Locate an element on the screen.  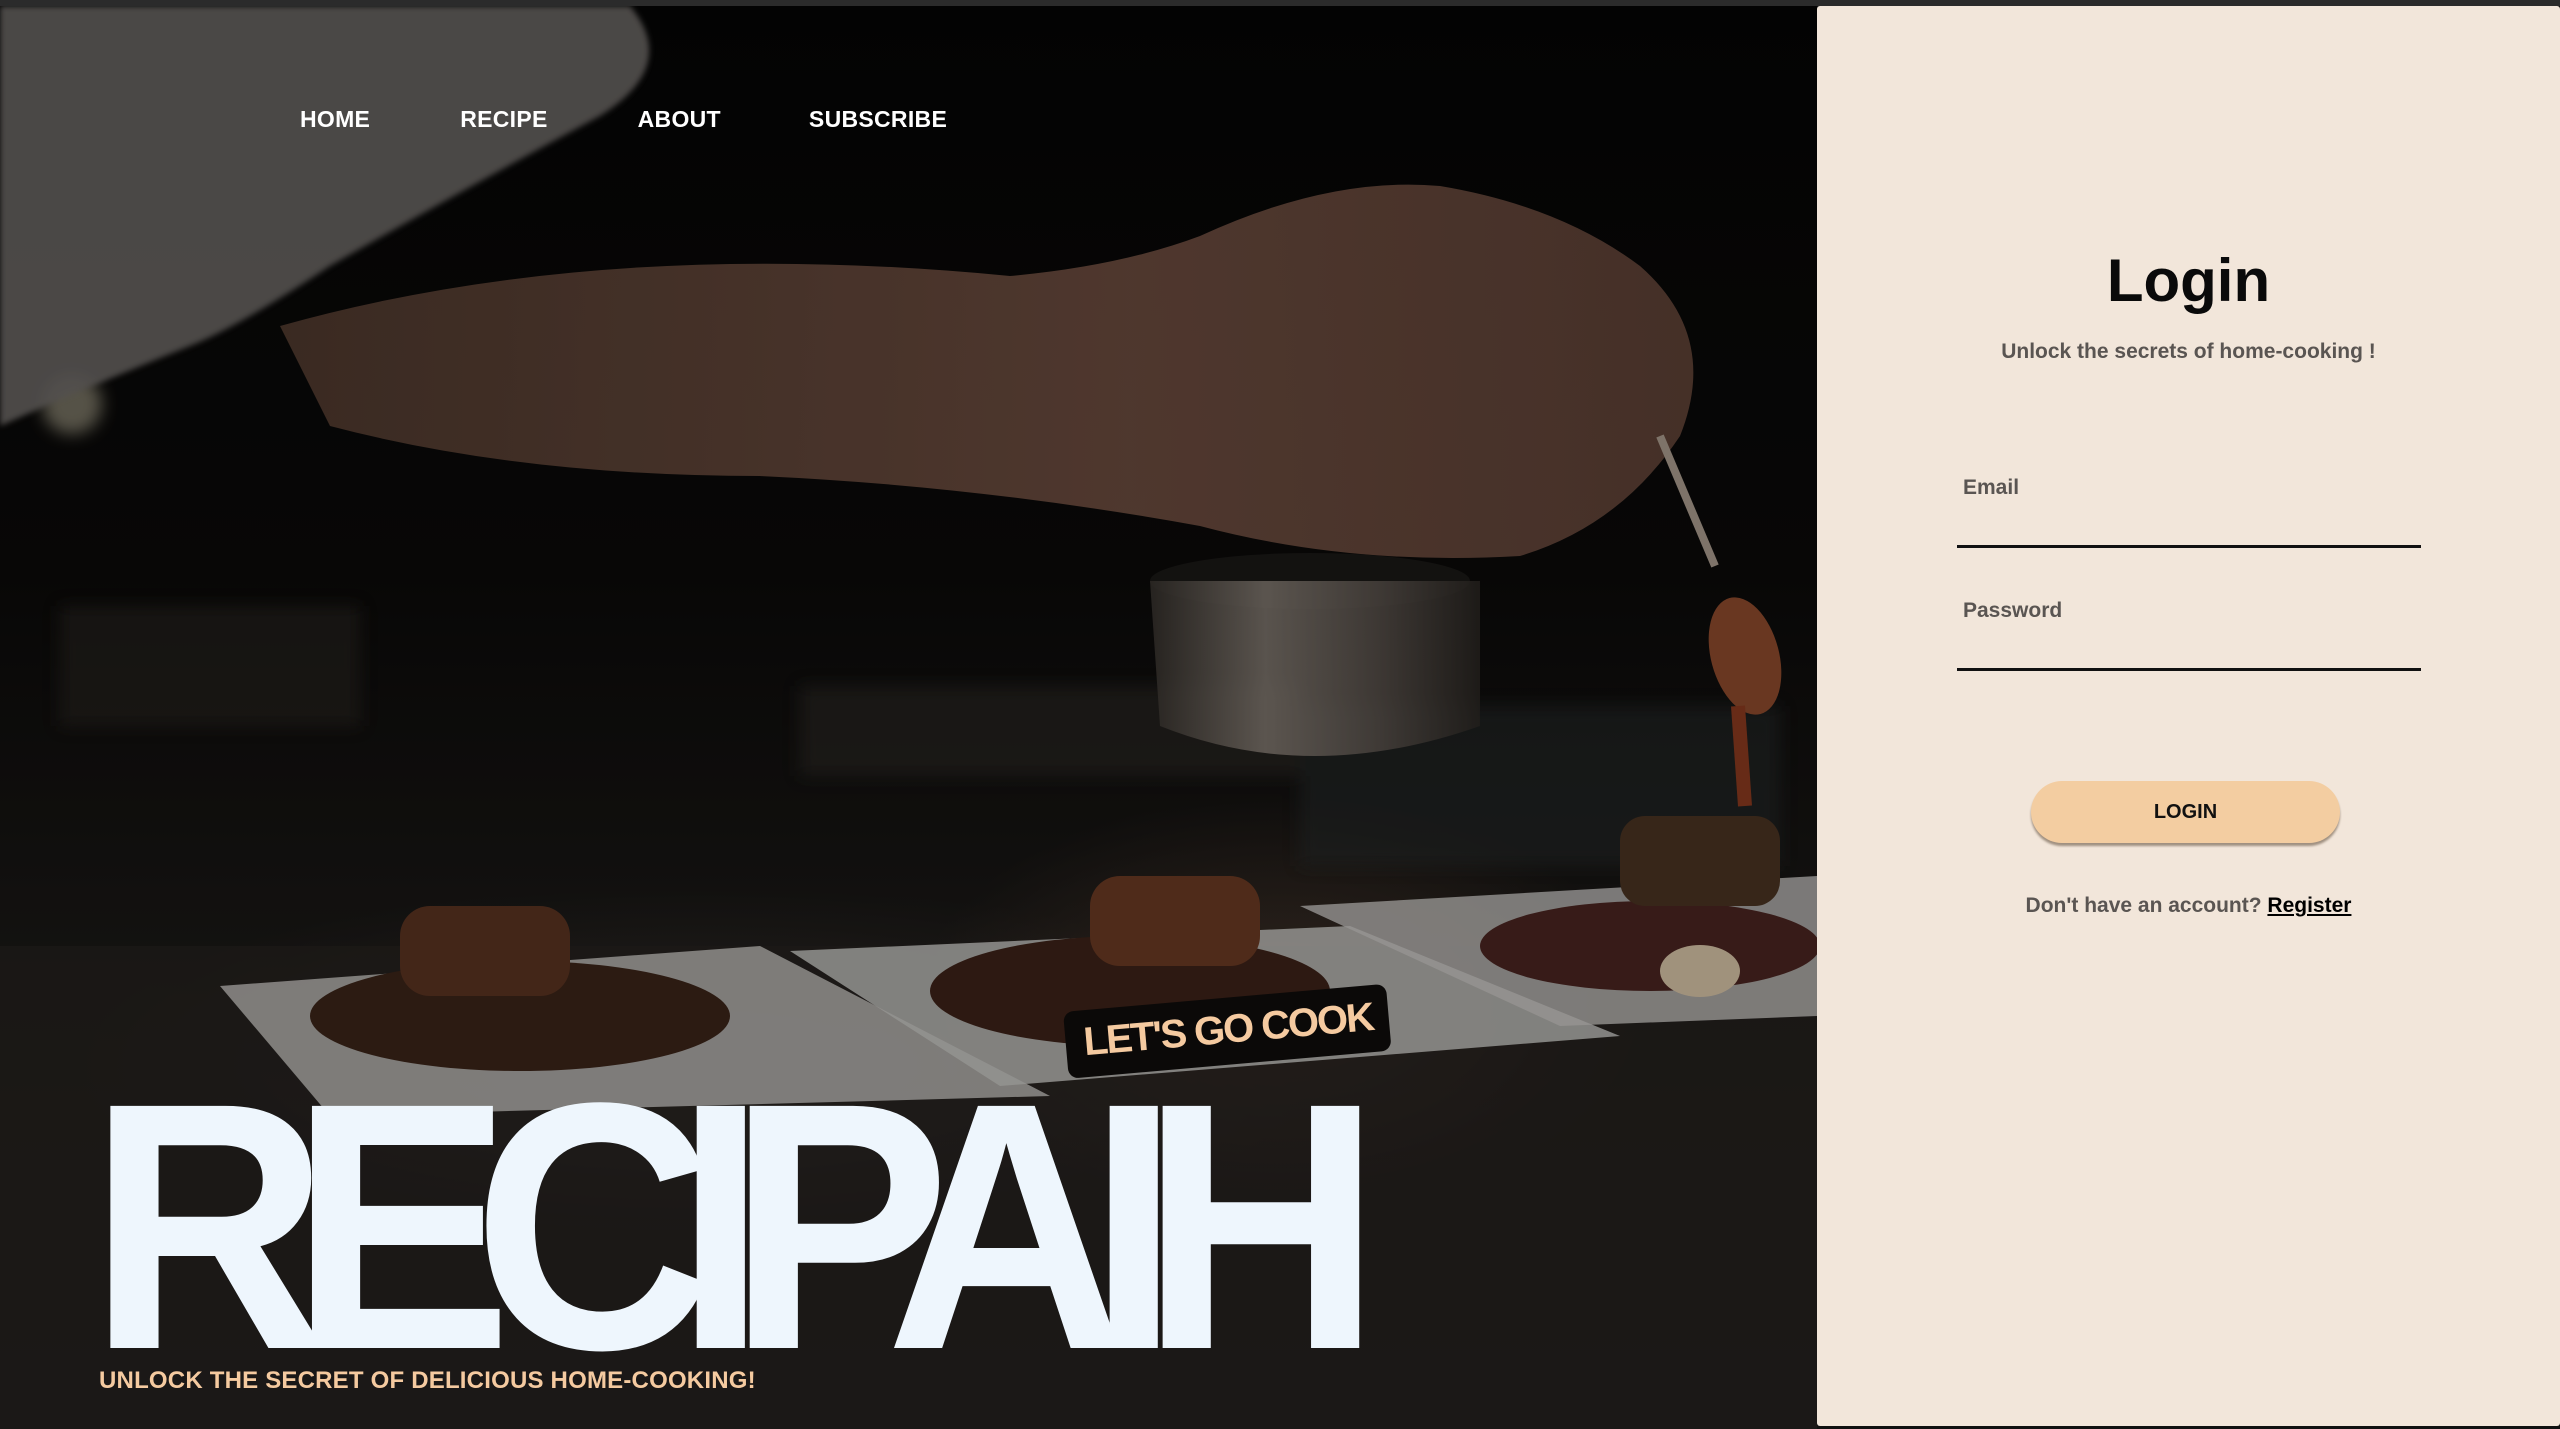
password-input is located at coordinates (2189, 658).